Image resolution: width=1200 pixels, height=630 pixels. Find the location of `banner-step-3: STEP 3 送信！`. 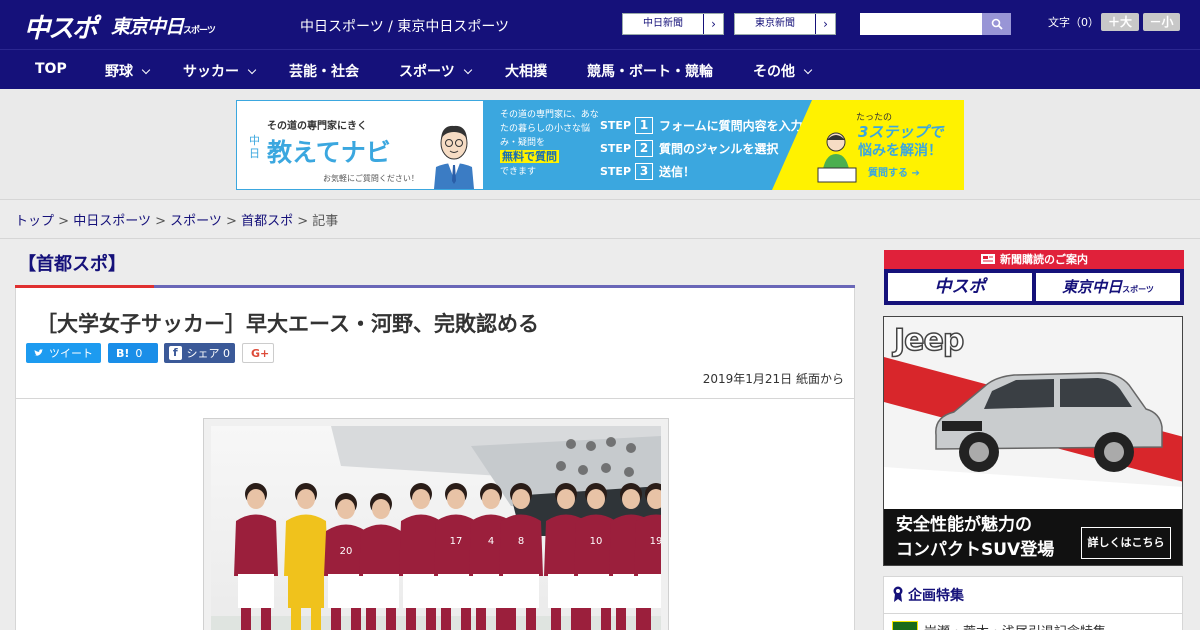

banner-step-3: STEP 3 送信！ is located at coordinates (701, 171).